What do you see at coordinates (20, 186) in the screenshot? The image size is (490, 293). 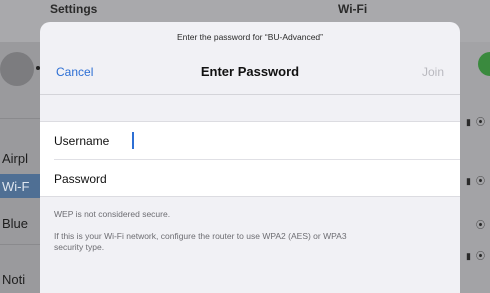 I see `sidebar-item-wifi: Wi-F` at bounding box center [20, 186].